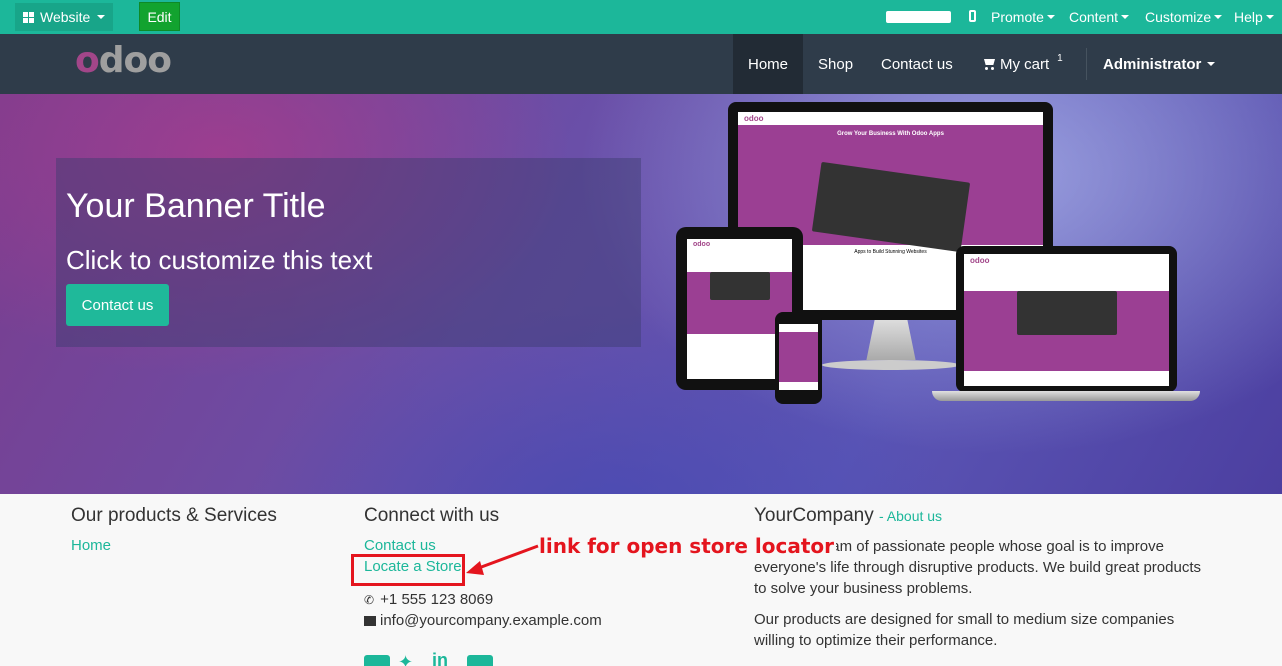  What do you see at coordinates (159, 16) in the screenshot?
I see `edit-button: Edit` at bounding box center [159, 16].